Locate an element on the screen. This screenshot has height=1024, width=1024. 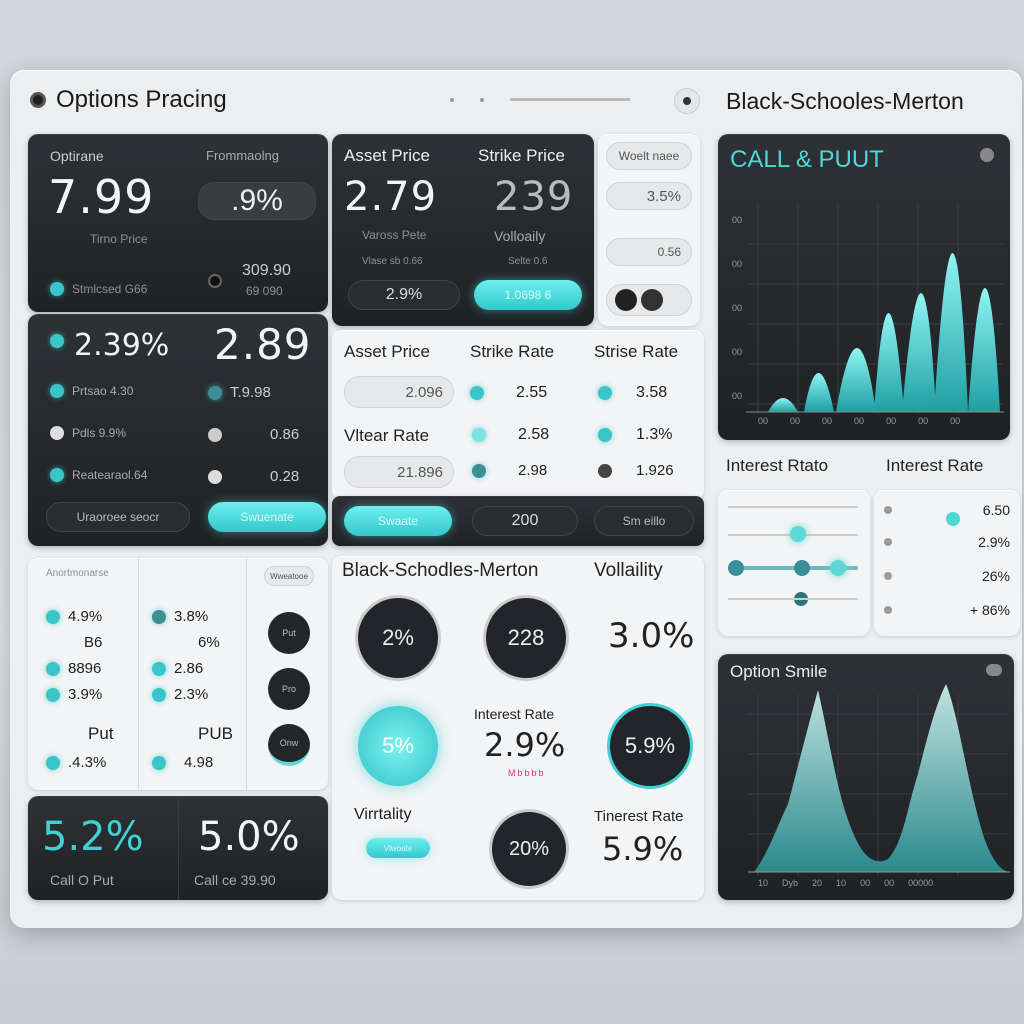
interest-rate-value: 5.9% is located at coordinates (643, 849).